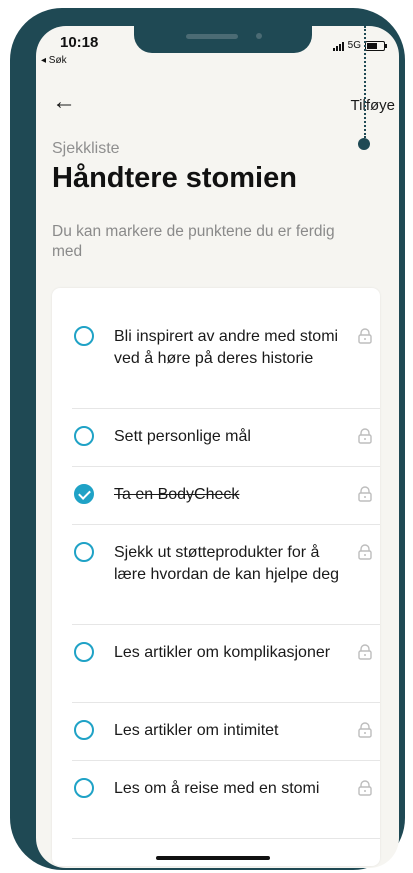  I want to click on checklist-item-text: Les artikler om komplikasjoner, so click(222, 652).